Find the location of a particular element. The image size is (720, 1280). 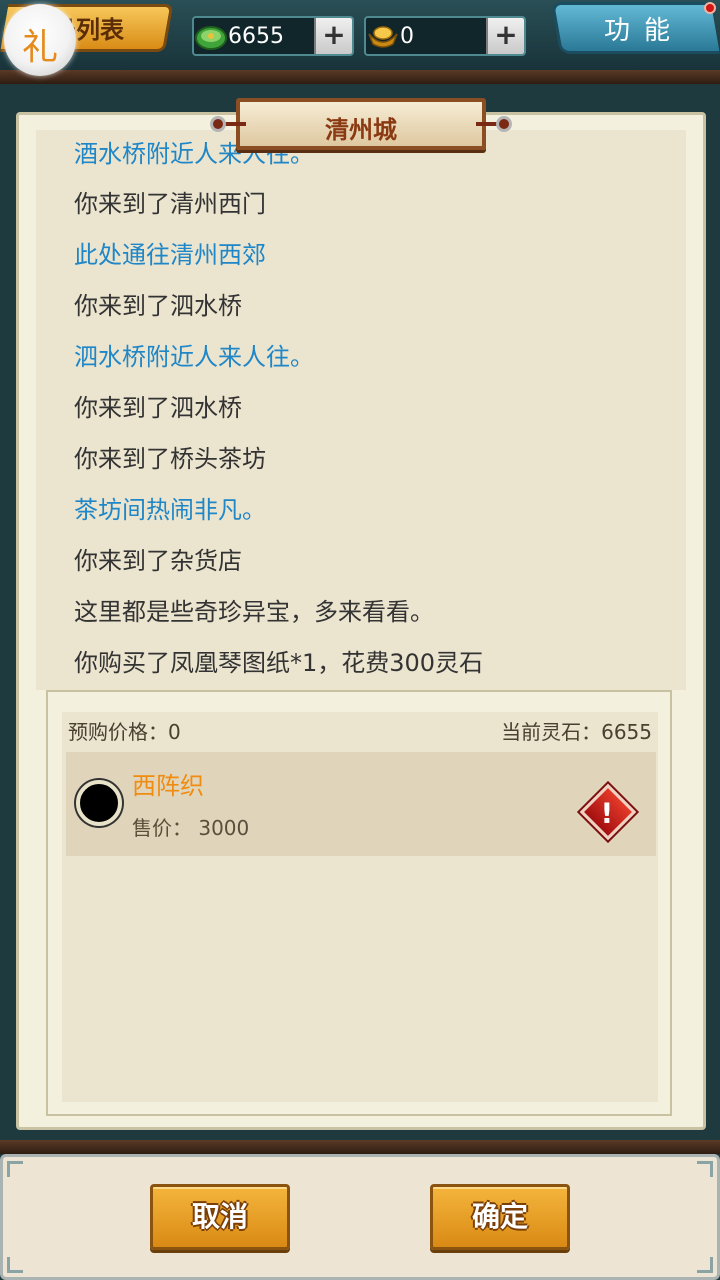

item-price: 售价： 3000 is located at coordinates (190, 826).